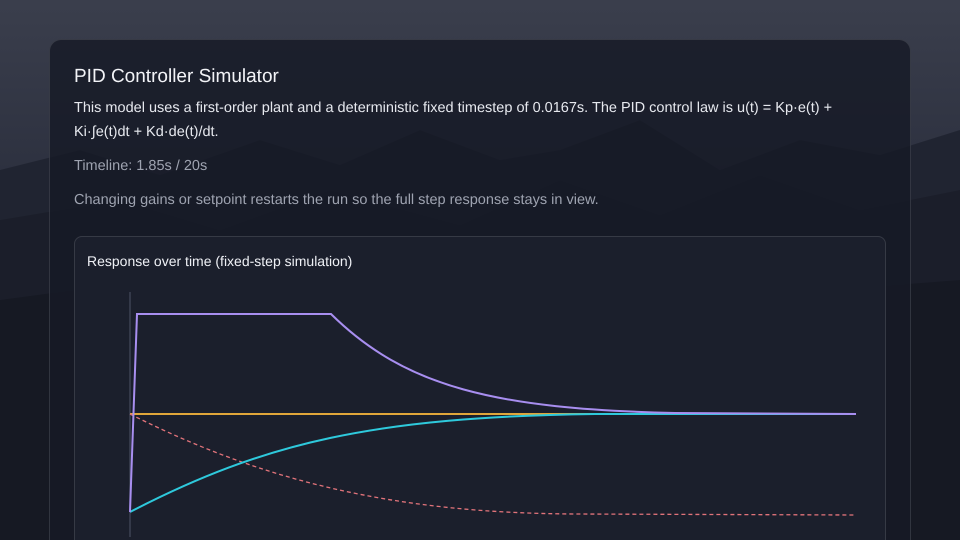  What do you see at coordinates (177, 77) in the screenshot?
I see `card-title: PID Controller Simulator` at bounding box center [177, 77].